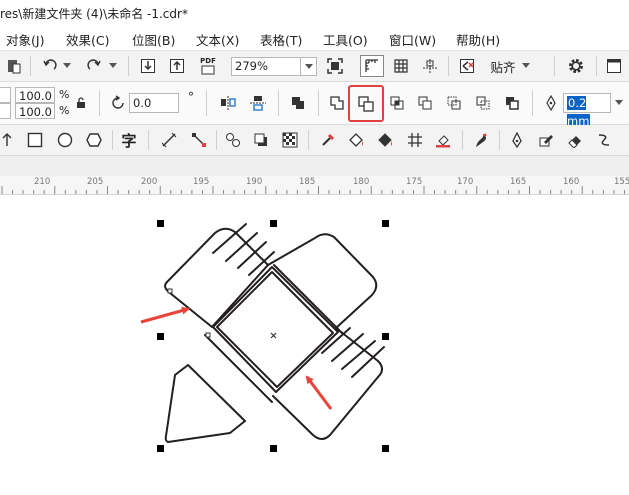 The width and height of the screenshot is (629, 495). I want to click on selection-handle-top-right, so click(385, 223).